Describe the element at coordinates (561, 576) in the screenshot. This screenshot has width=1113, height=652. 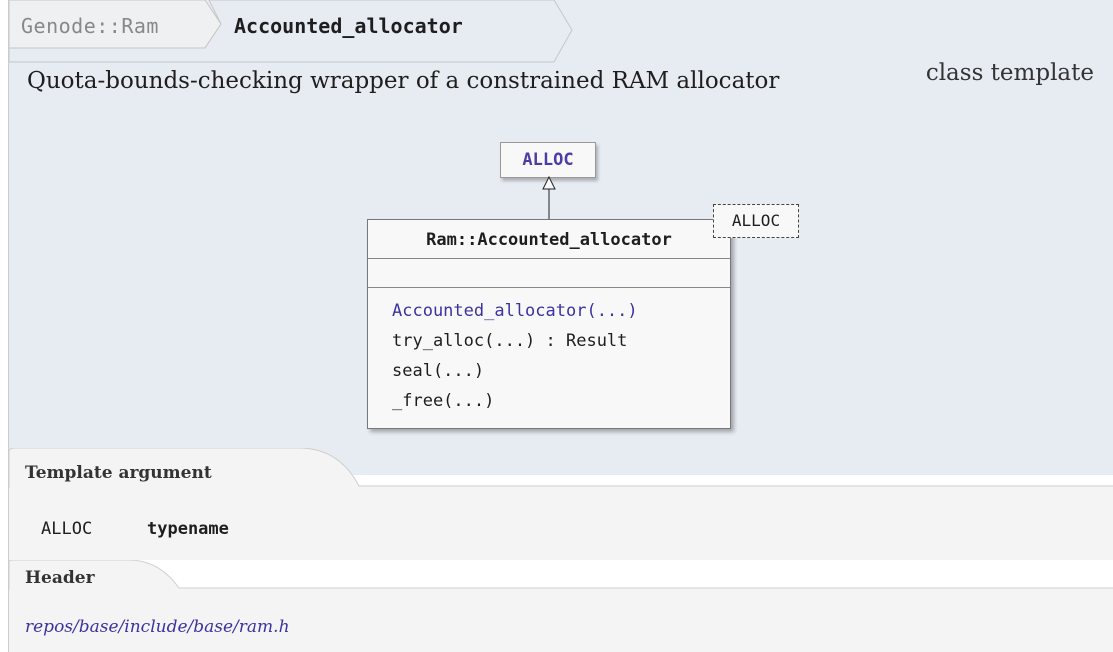
I see `header-tab` at that location.